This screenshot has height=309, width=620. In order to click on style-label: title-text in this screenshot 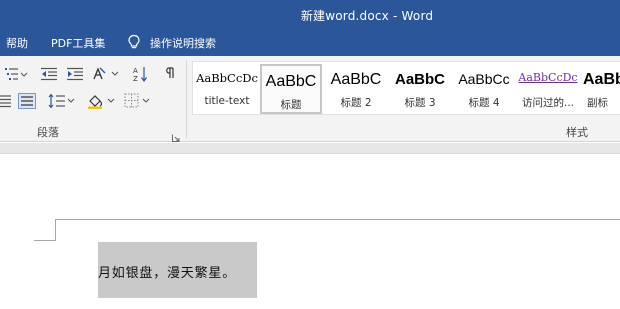, I will do `click(227, 101)`.